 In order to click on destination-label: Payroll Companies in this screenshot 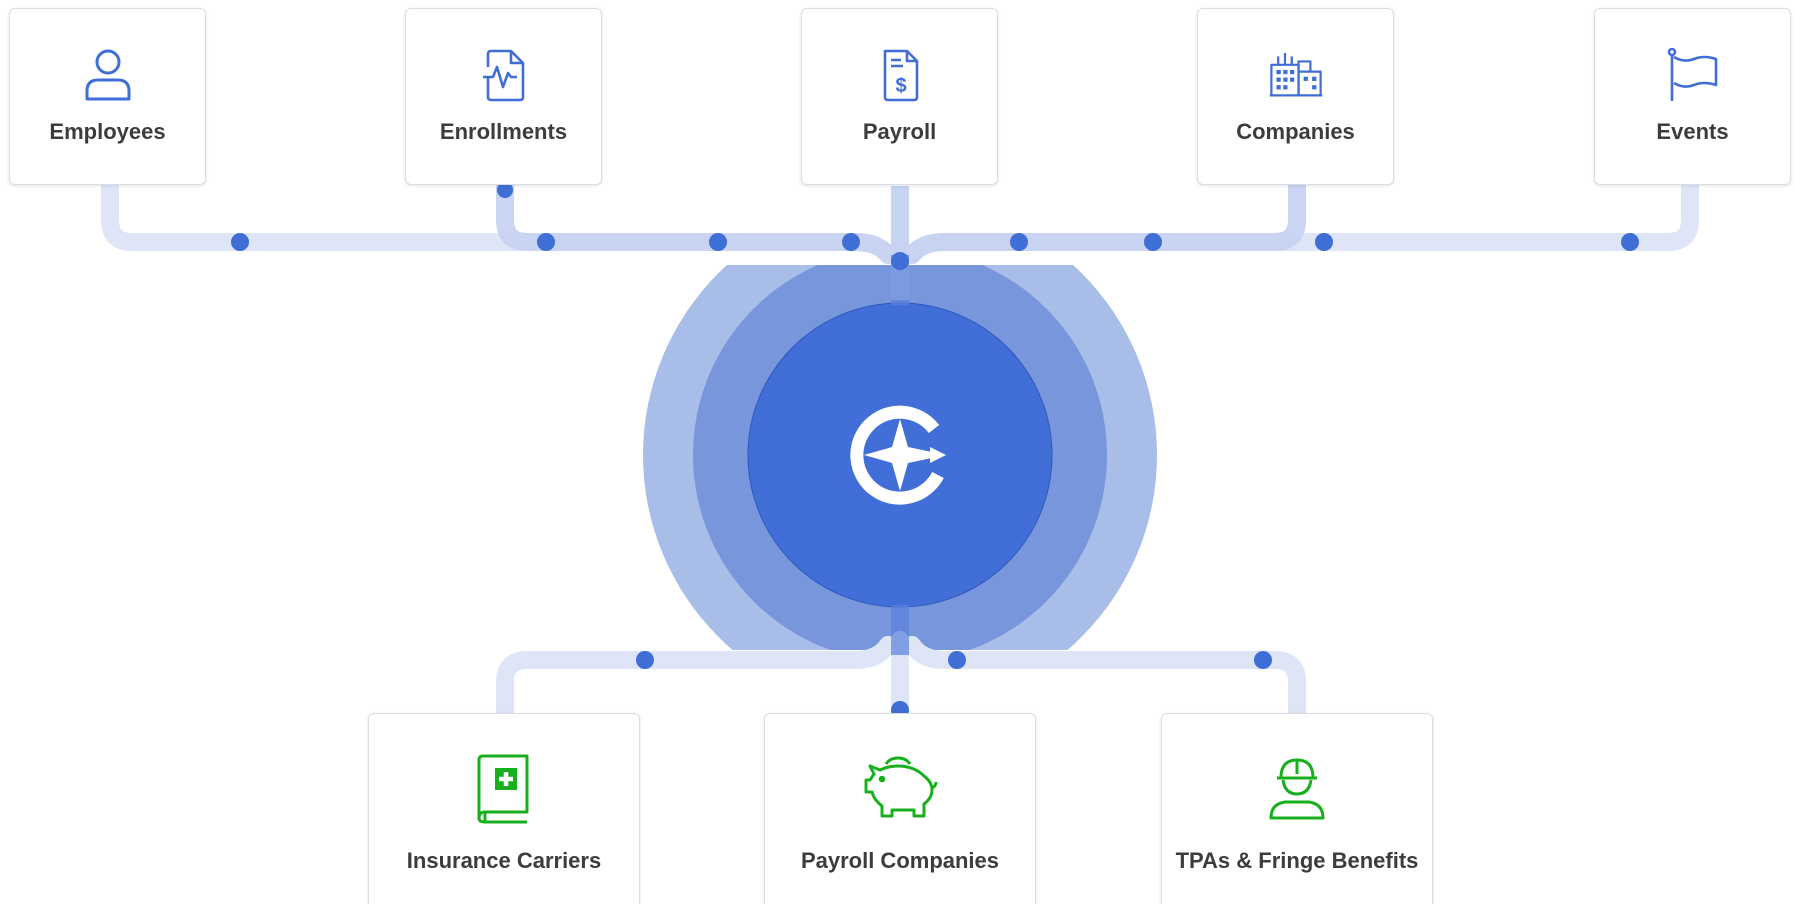, I will do `click(900, 860)`.